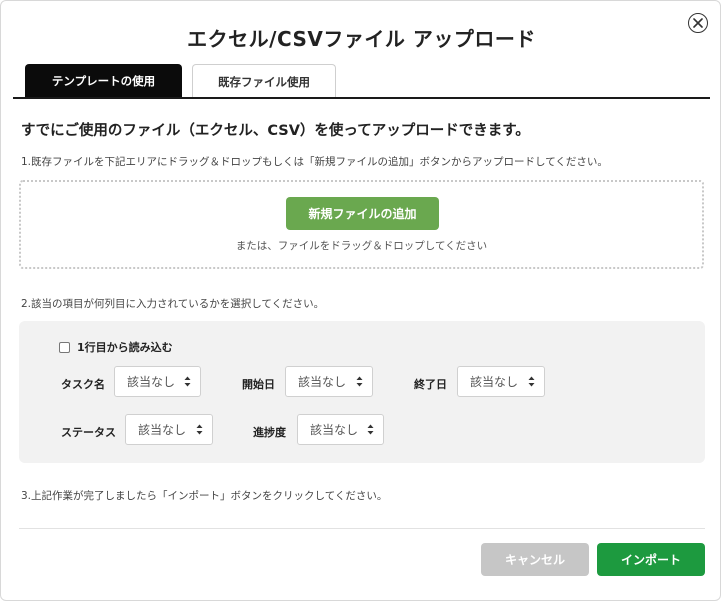  What do you see at coordinates (494, 382) in the screenshot?
I see `end-date-select-value: 該当なし` at bounding box center [494, 382].